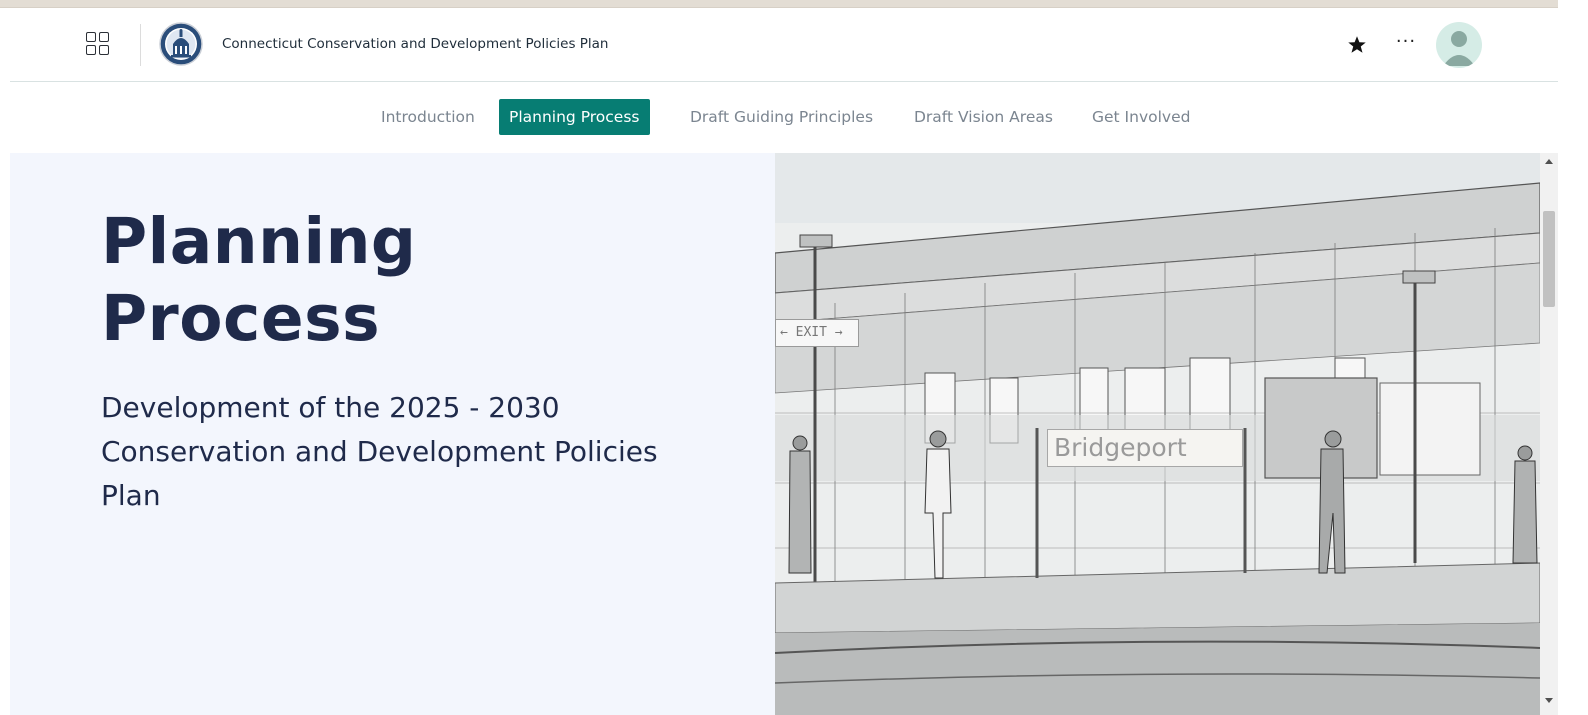 This screenshot has height=715, width=1588. Describe the element at coordinates (817, 333) in the screenshot. I see `exit-sign: ← EXIT →` at that location.